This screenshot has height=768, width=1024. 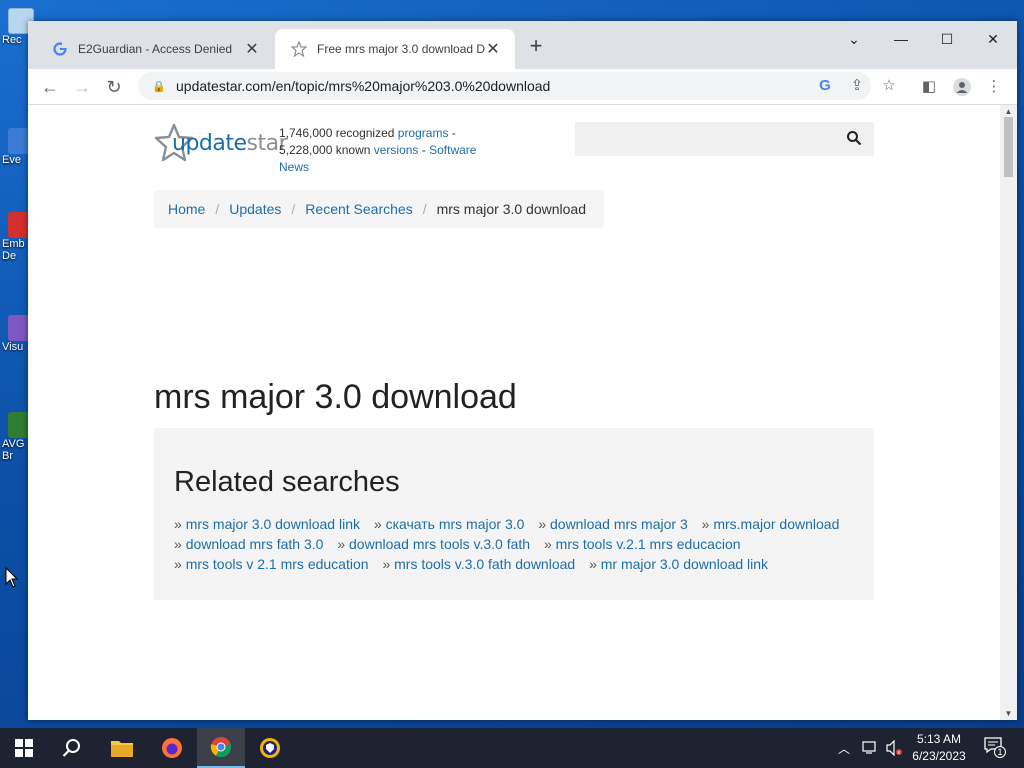 What do you see at coordinates (326, 150) in the screenshot?
I see `stats-known: 5,228,000 known` at bounding box center [326, 150].